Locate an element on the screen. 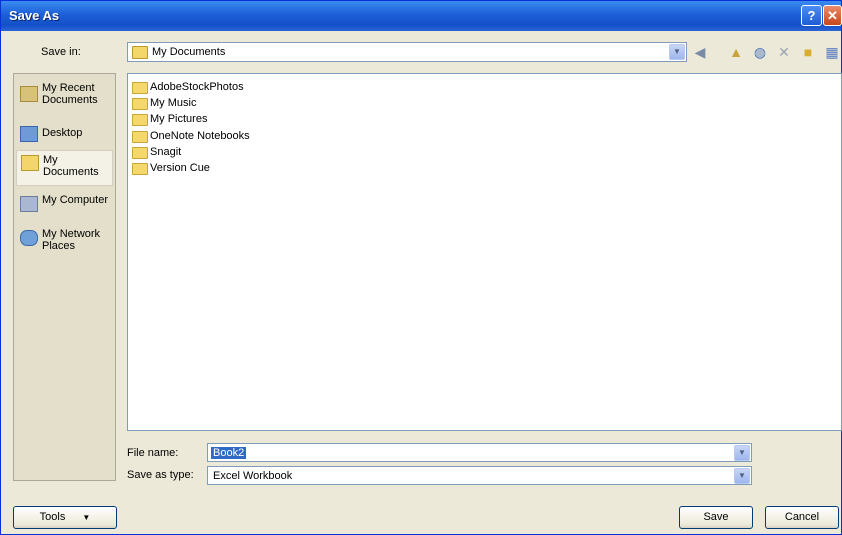  list-item: OneNote Notebooks is located at coordinates (191, 136).